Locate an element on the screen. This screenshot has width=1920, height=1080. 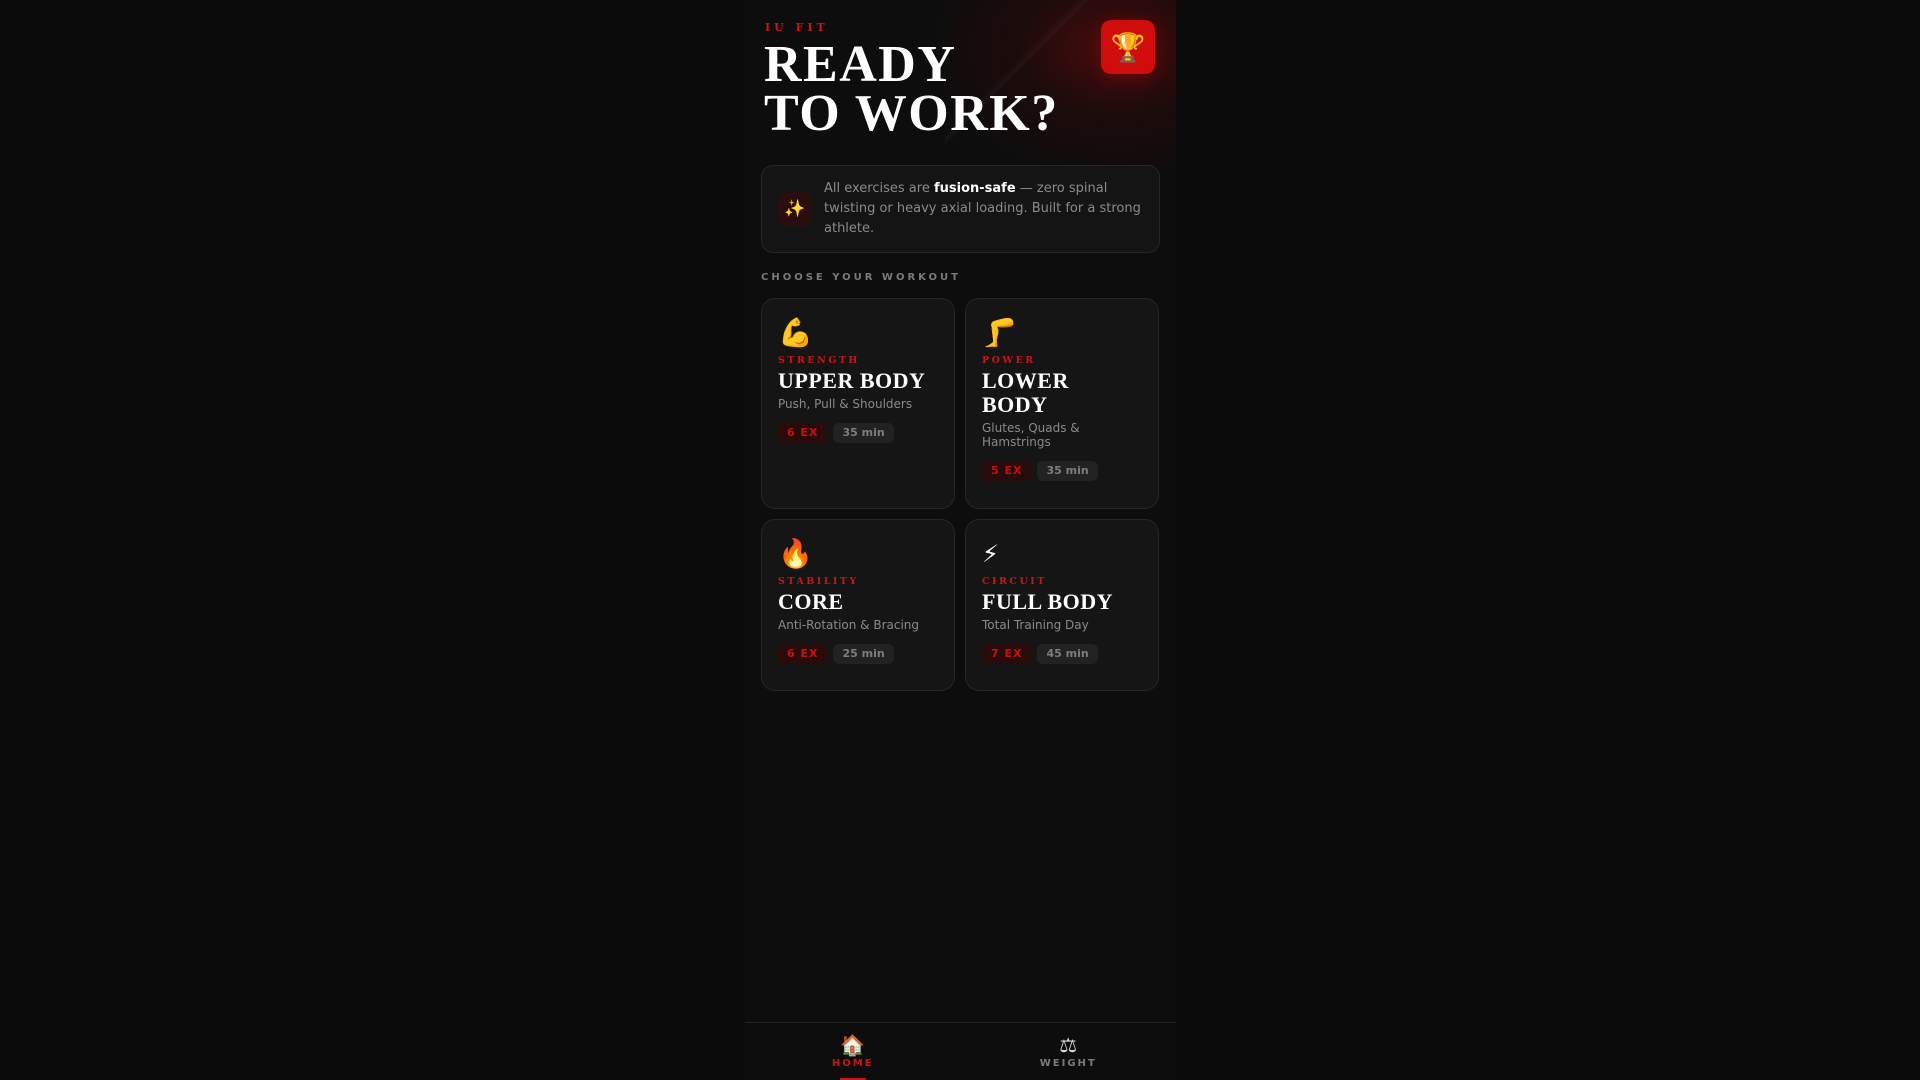
trophy-icon: 🏆 is located at coordinates (1128, 47).